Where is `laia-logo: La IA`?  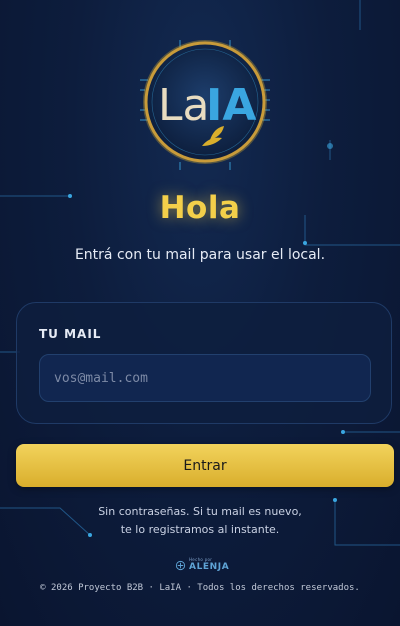
laia-logo: La IA is located at coordinates (205, 105).